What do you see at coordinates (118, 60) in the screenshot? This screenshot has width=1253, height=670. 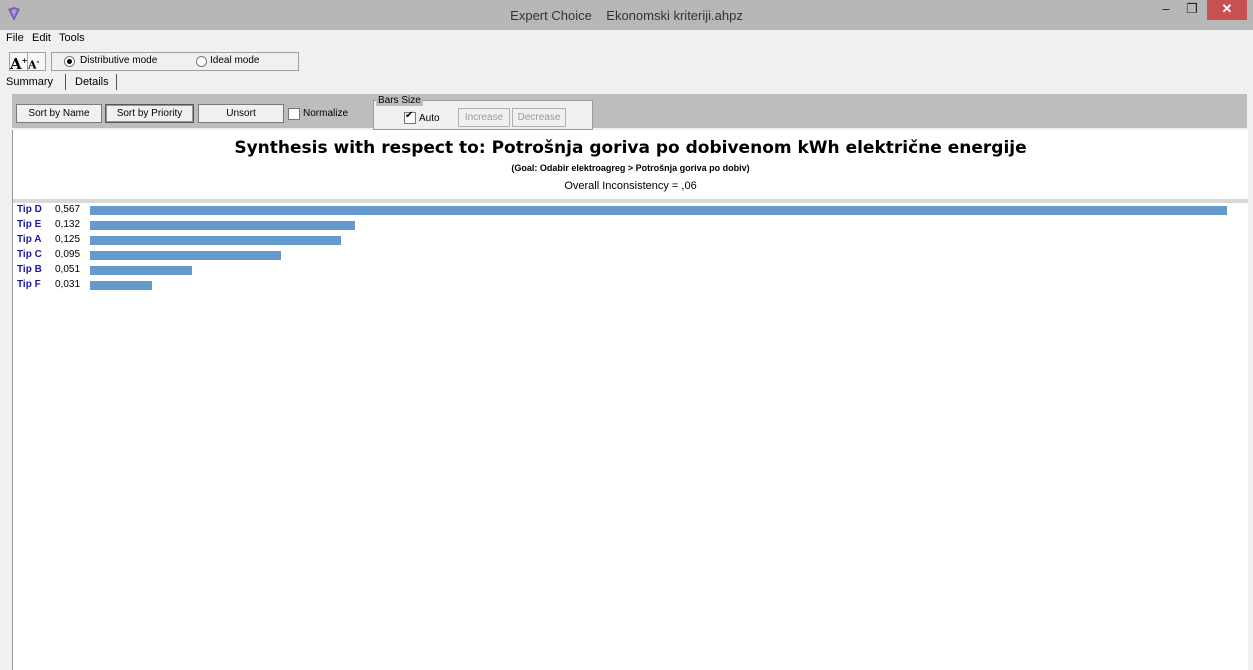 I see `distributive-mode-label: Distributive mode` at bounding box center [118, 60].